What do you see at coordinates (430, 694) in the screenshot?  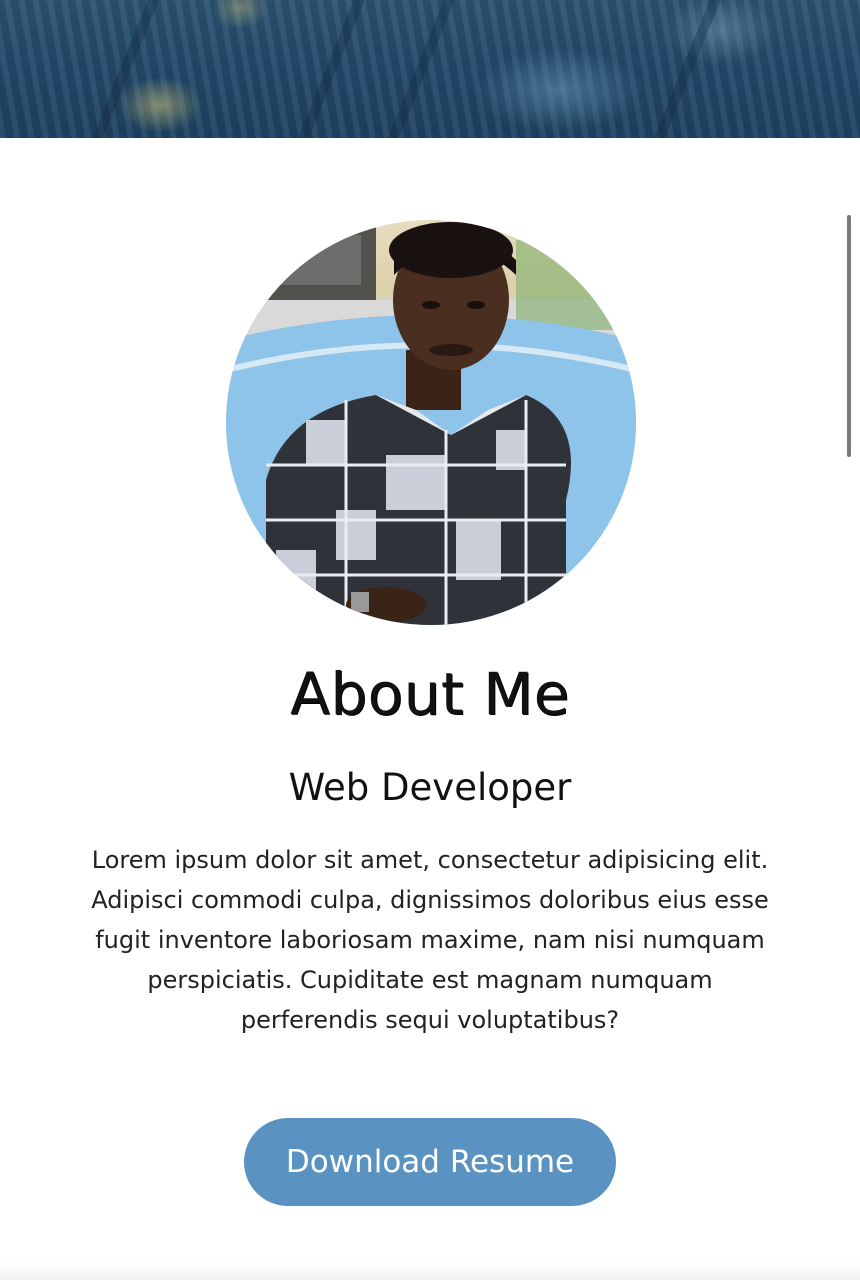 I see `about-title: About Me` at bounding box center [430, 694].